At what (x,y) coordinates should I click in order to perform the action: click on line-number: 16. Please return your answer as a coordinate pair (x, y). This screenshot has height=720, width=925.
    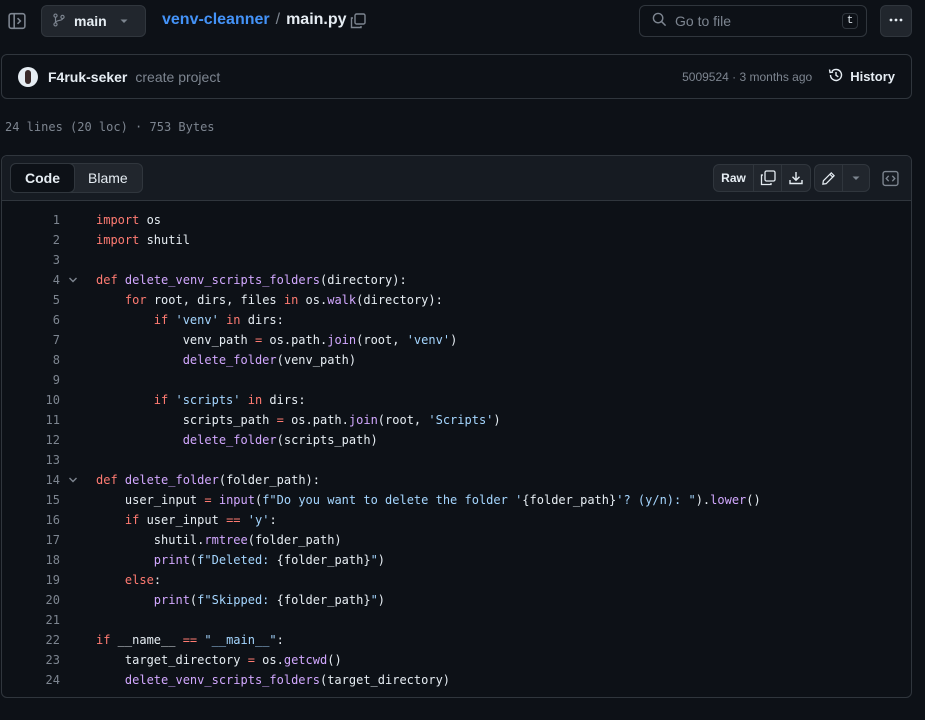
    Looking at the image, I should click on (31, 520).